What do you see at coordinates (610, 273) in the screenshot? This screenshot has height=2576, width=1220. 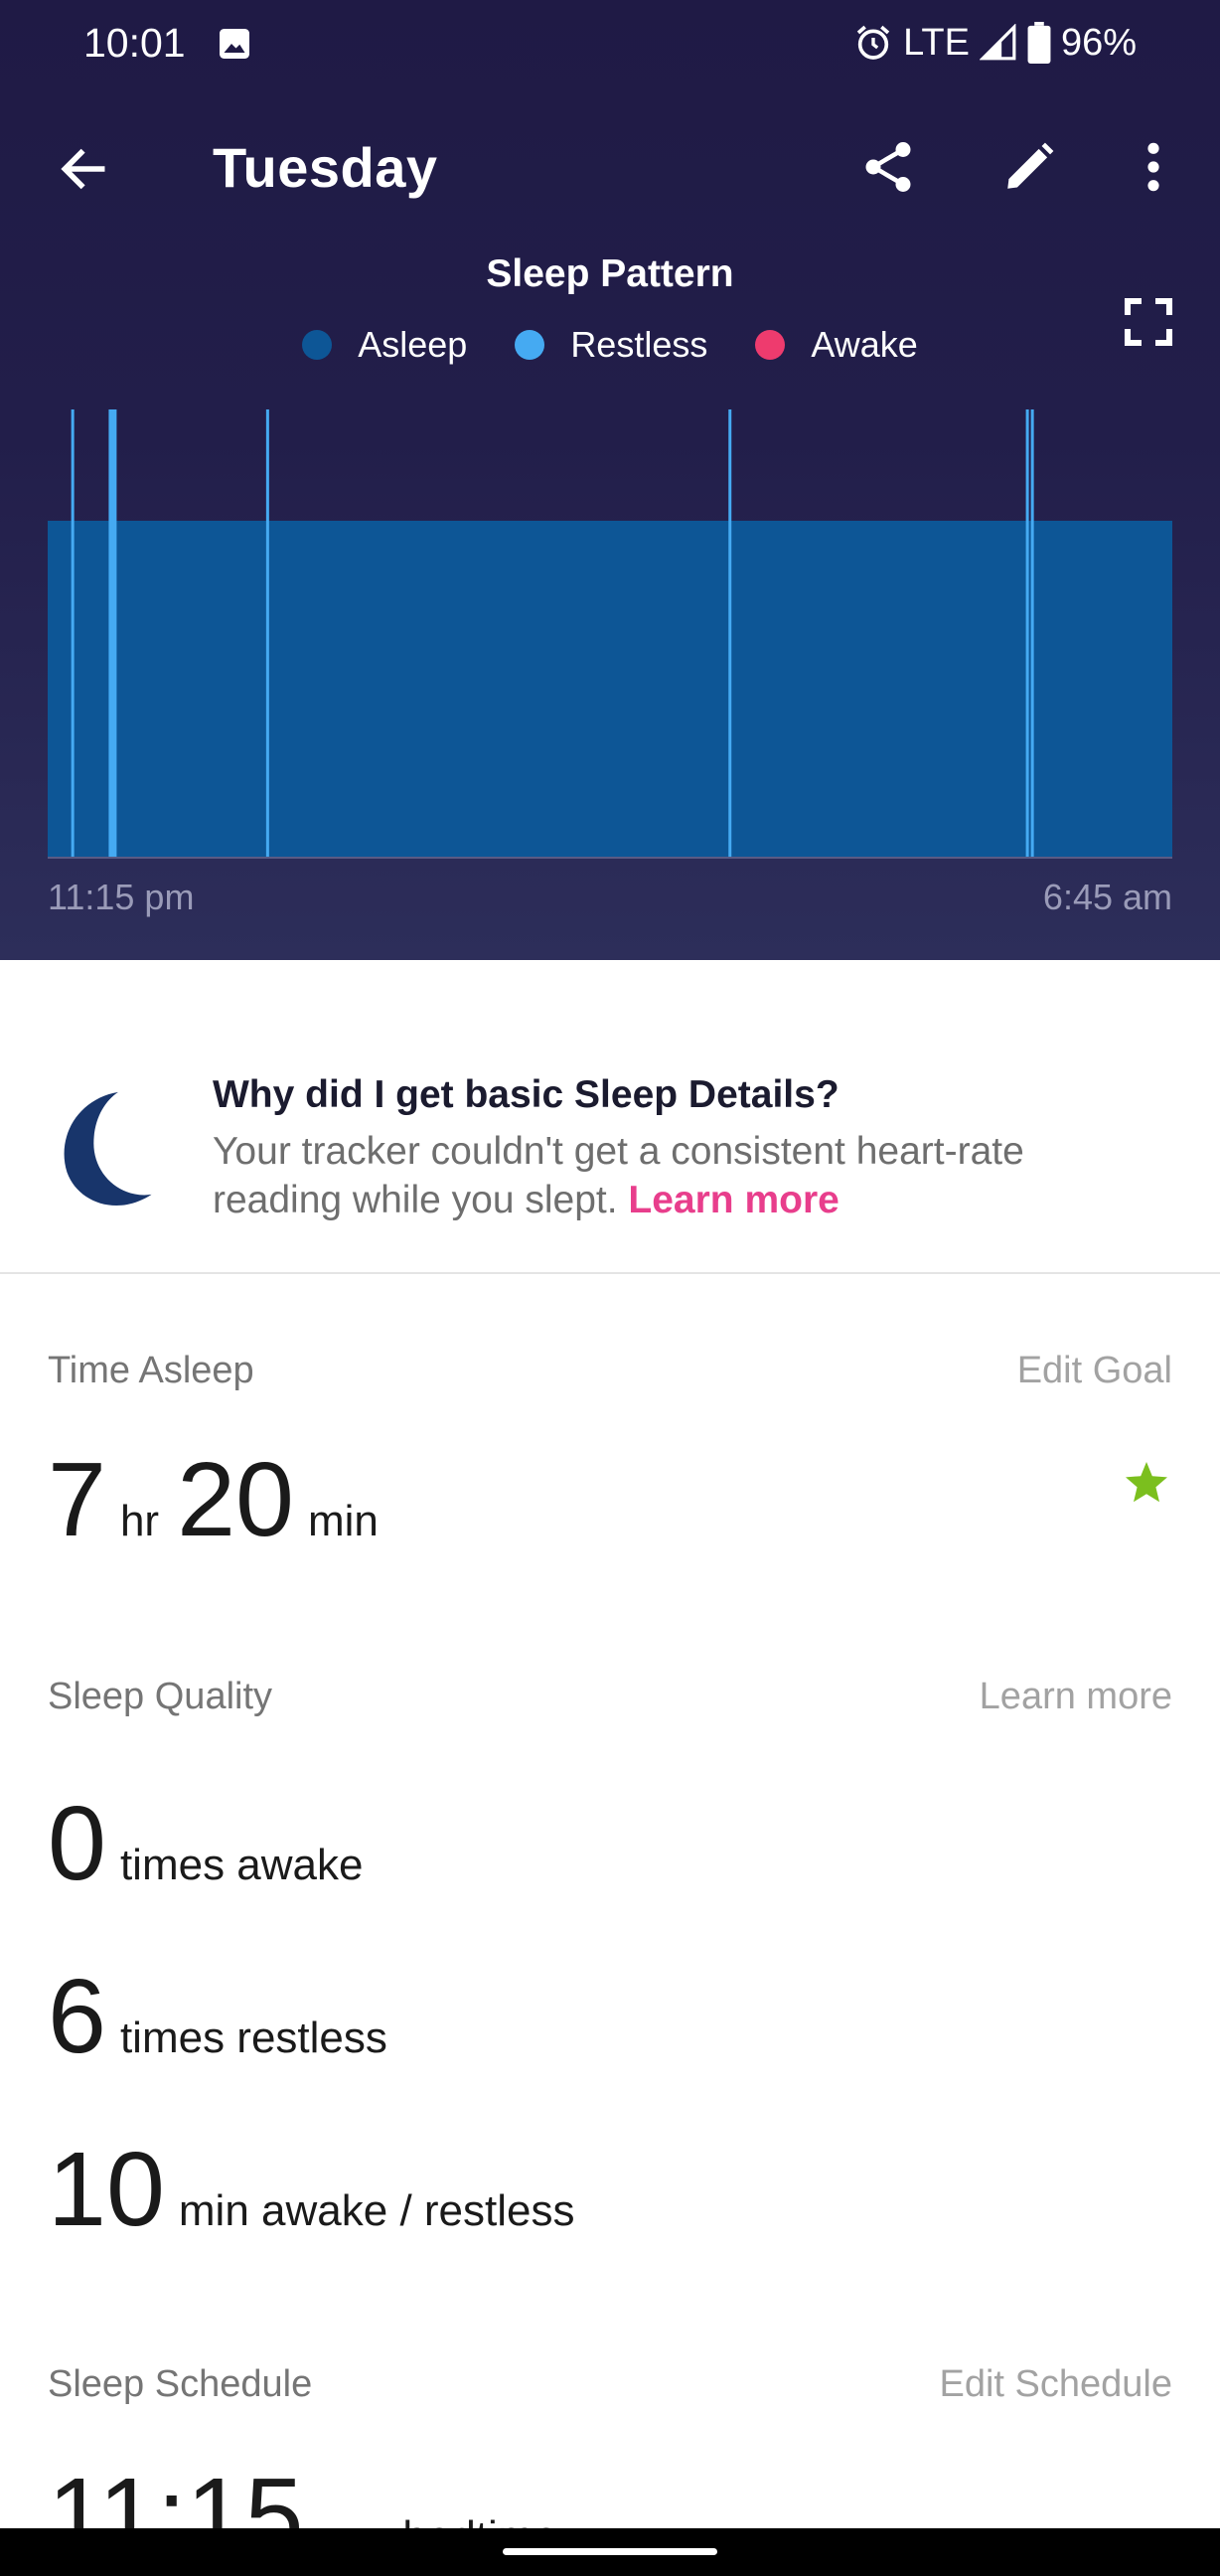 I see `chart-title: Sleep Pattern` at bounding box center [610, 273].